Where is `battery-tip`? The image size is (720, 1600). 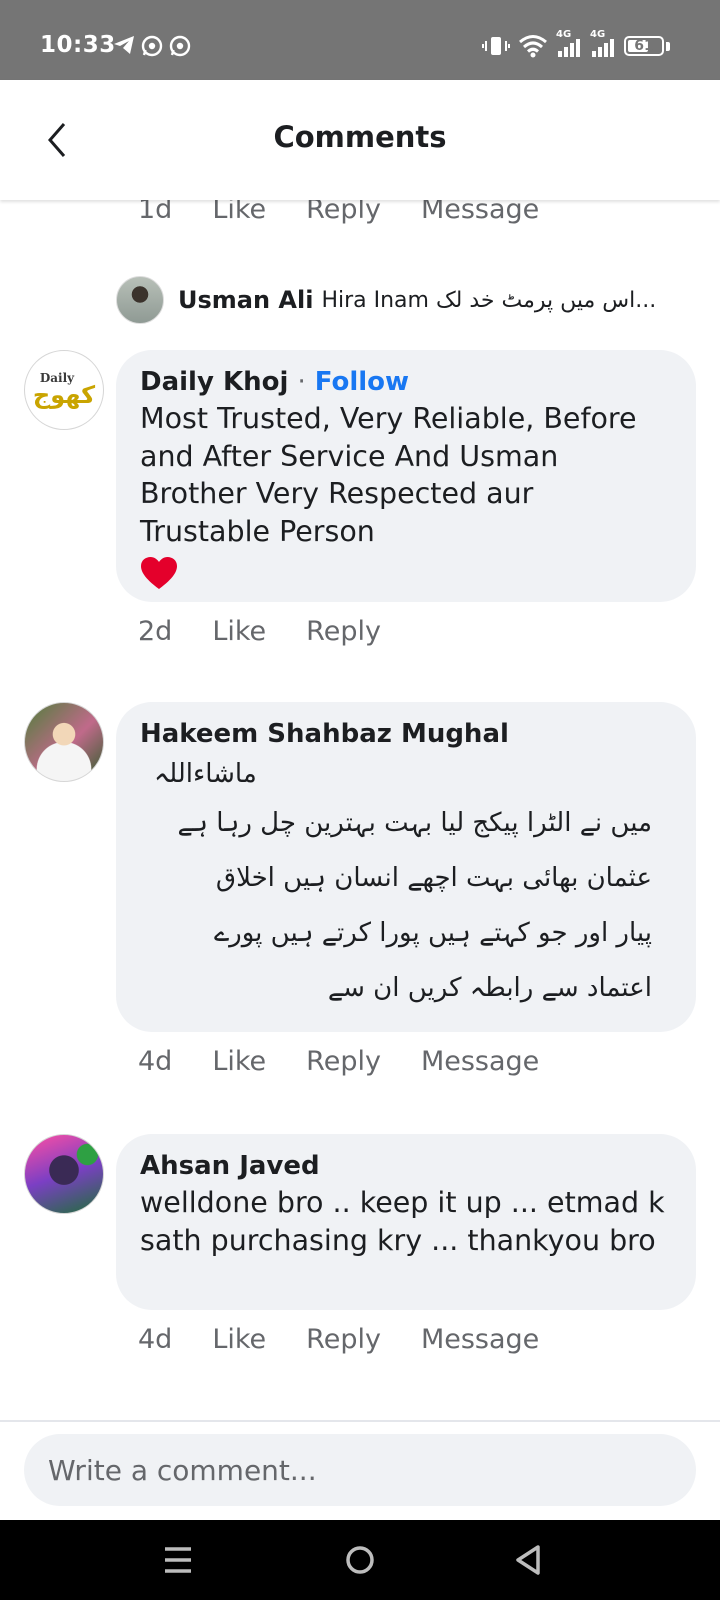
battery-tip is located at coordinates (668, 46).